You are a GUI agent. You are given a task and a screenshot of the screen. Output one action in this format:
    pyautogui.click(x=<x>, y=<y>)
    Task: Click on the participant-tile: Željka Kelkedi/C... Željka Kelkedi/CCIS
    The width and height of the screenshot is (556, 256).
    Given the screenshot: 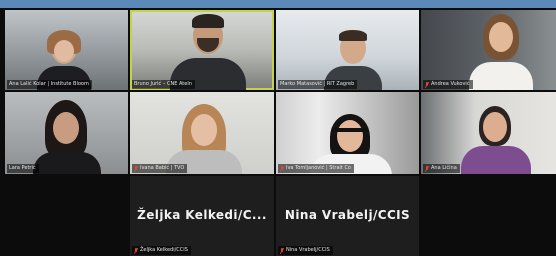 What is the action you would take?
    pyautogui.click(x=202, y=216)
    